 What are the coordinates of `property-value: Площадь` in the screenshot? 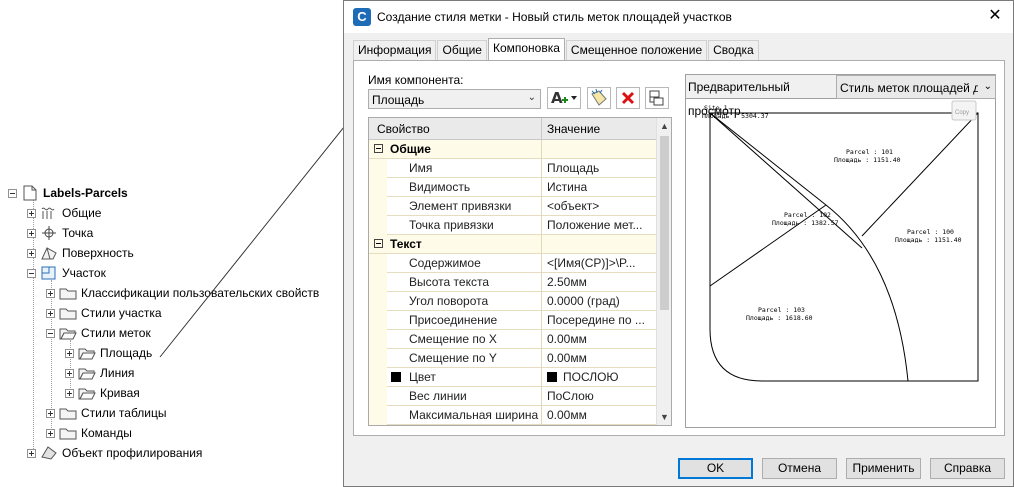 It's located at (601, 168).